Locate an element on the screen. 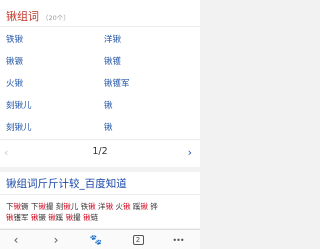 The image size is (320, 249). snippet-line: 下锹镢 下锹撮 刻锹儿 铁锹 洋锹 火锹 蹊锹 铧 is located at coordinates (102, 206).